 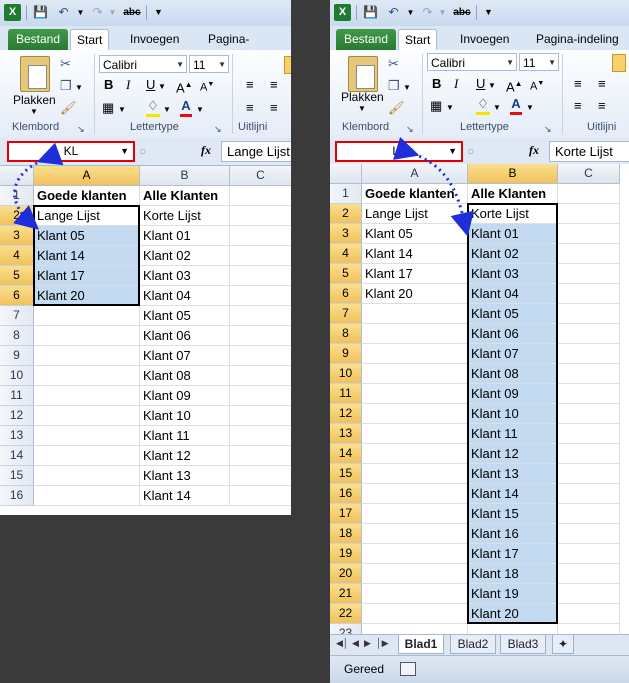 I want to click on row-header: 9, so click(x=17, y=356).